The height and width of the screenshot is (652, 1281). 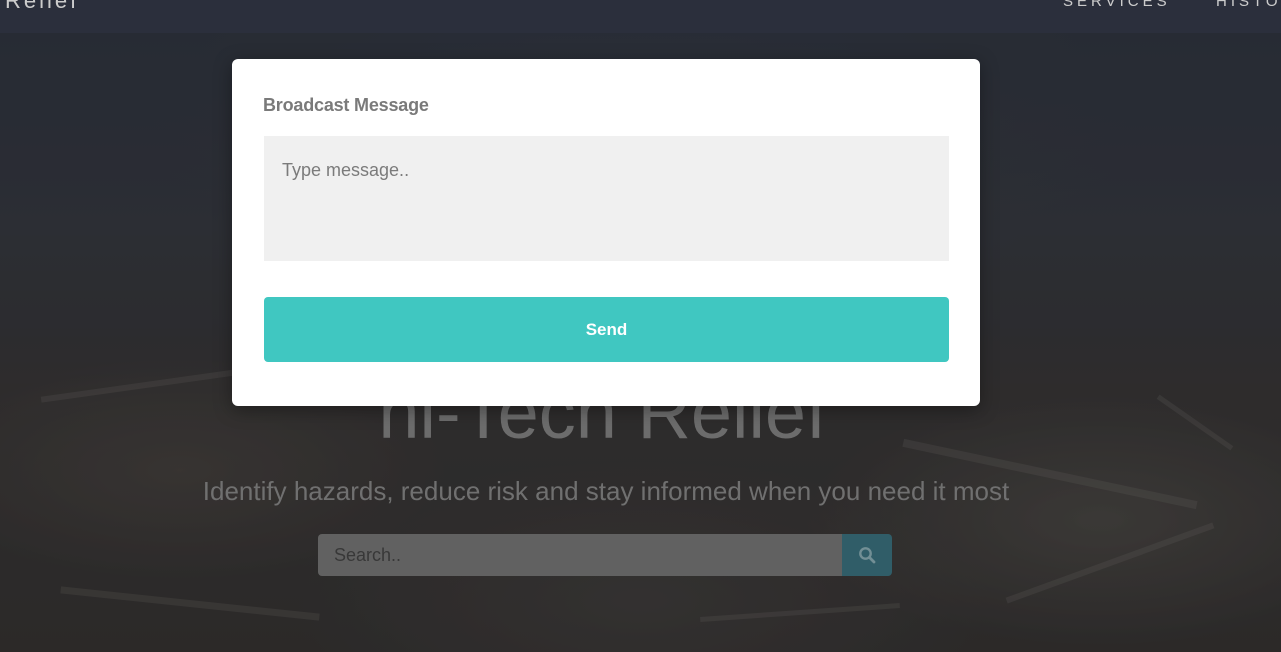 I want to click on broadcast-message-label: Broadcast Message, so click(x=346, y=105).